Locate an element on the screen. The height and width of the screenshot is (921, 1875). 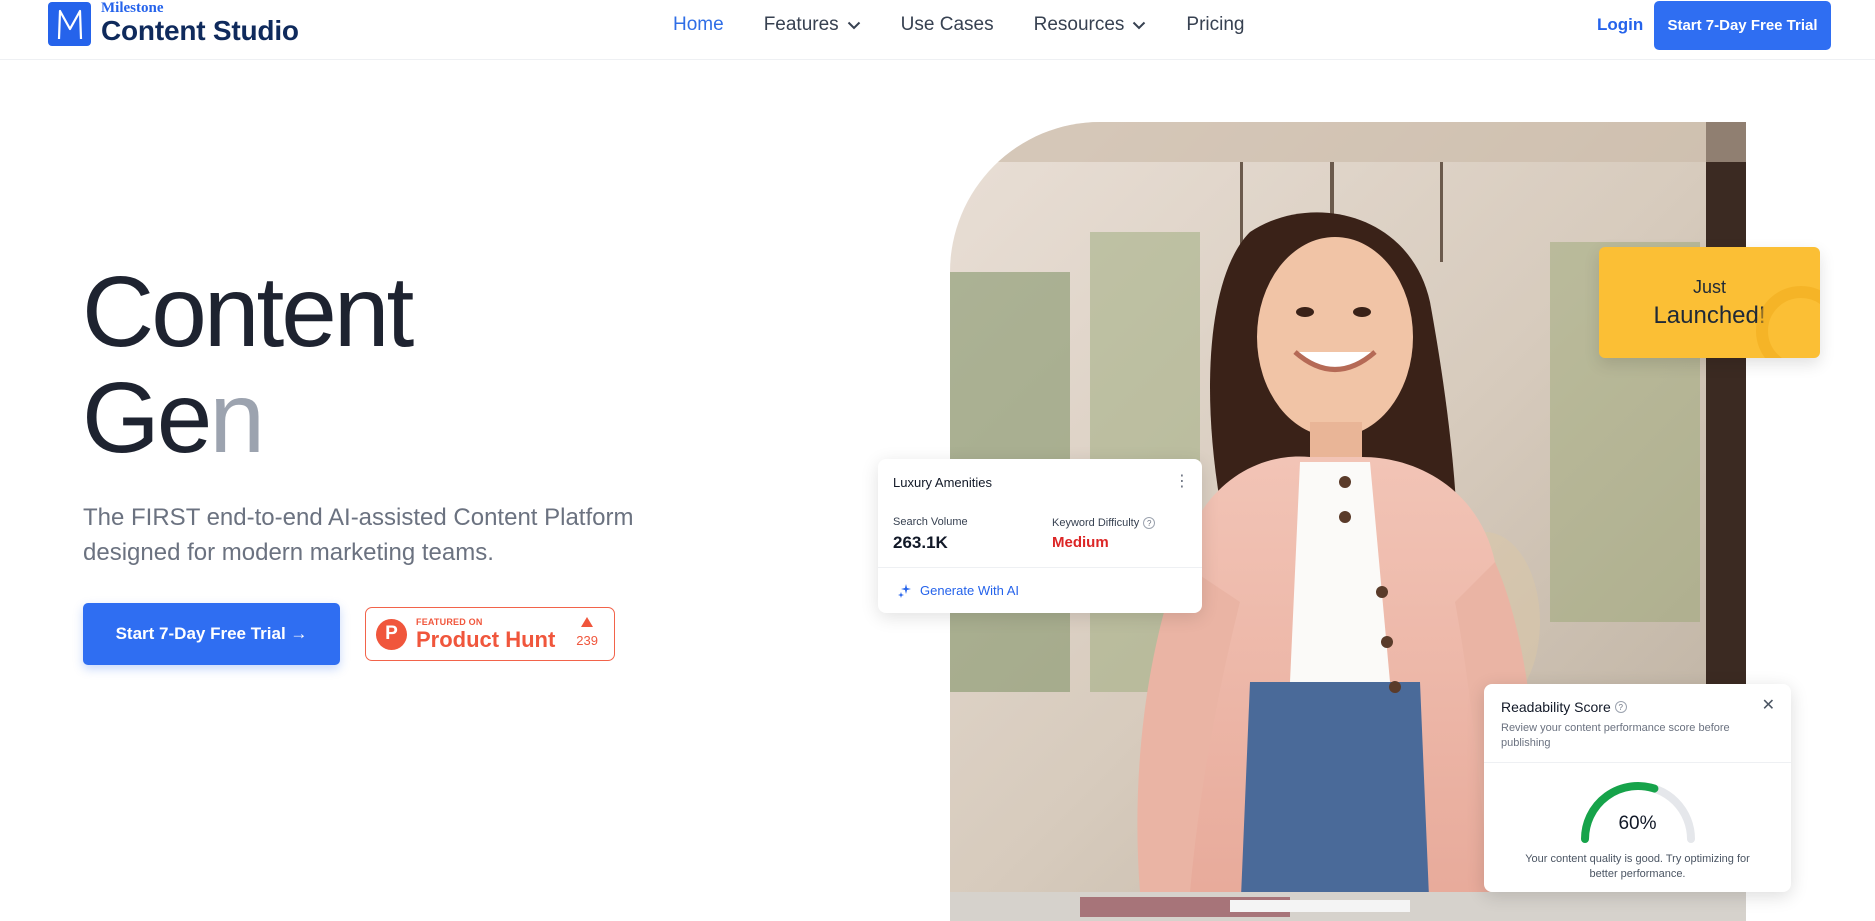
readability-title: Readability Score? is located at coordinates (1564, 707).